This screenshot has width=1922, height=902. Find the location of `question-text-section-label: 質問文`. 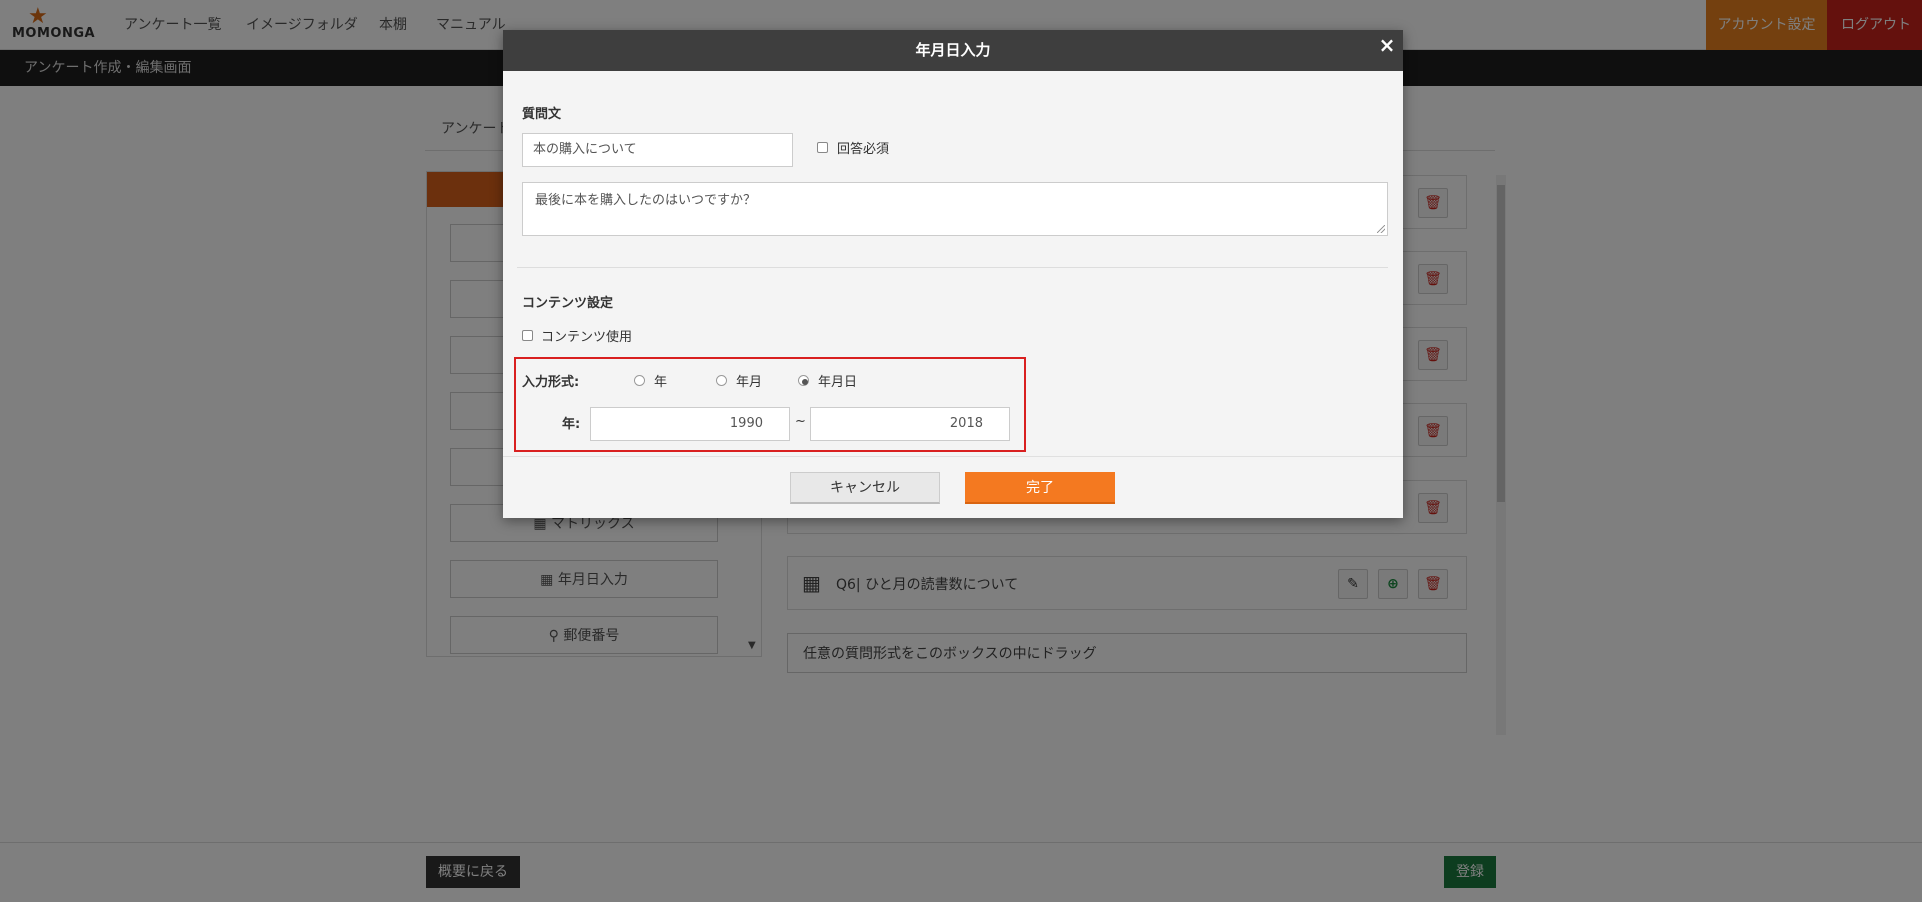

question-text-section-label: 質問文 is located at coordinates (542, 114).